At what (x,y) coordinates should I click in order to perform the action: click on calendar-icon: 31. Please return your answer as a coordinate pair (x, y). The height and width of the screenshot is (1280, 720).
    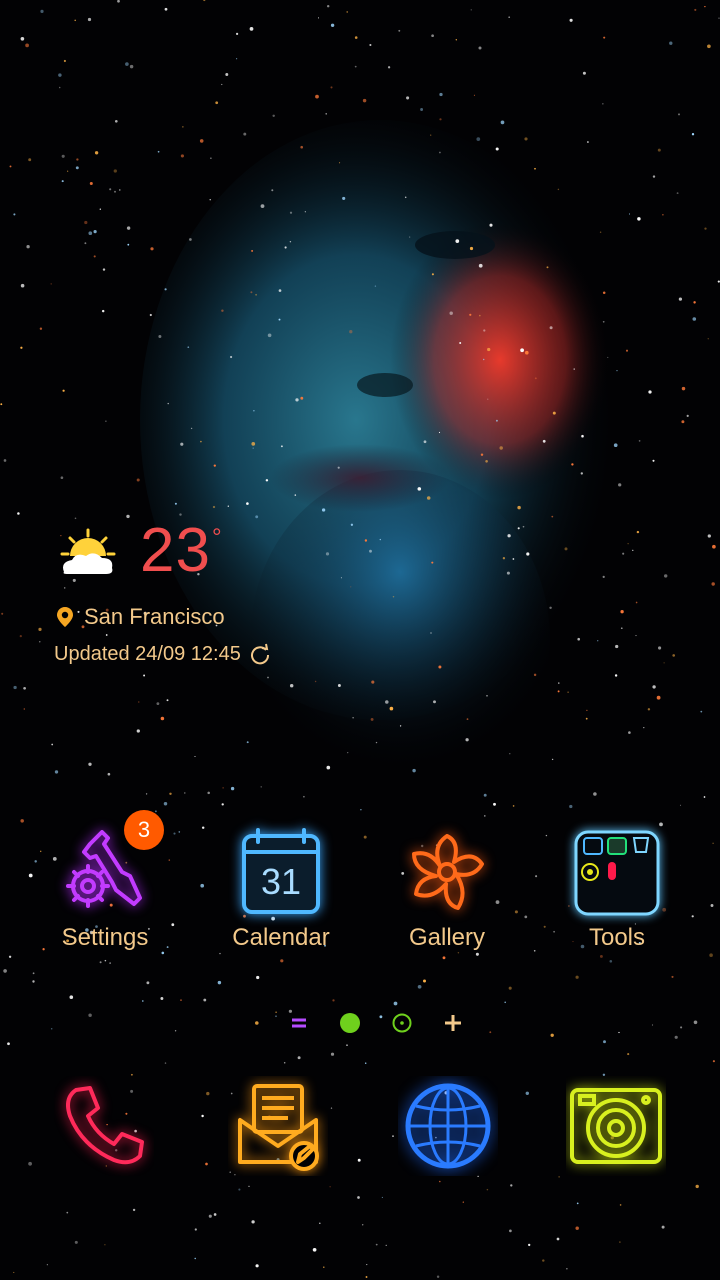
    Looking at the image, I should click on (281, 871).